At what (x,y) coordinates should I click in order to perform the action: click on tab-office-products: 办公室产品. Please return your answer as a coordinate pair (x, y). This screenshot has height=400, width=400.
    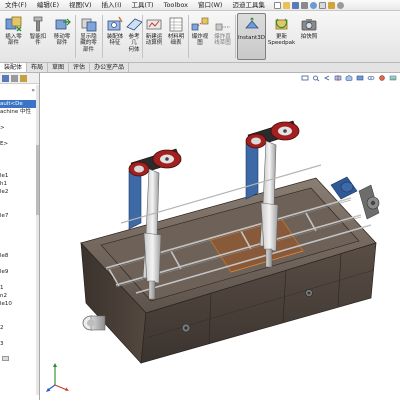
    Looking at the image, I should click on (110, 67).